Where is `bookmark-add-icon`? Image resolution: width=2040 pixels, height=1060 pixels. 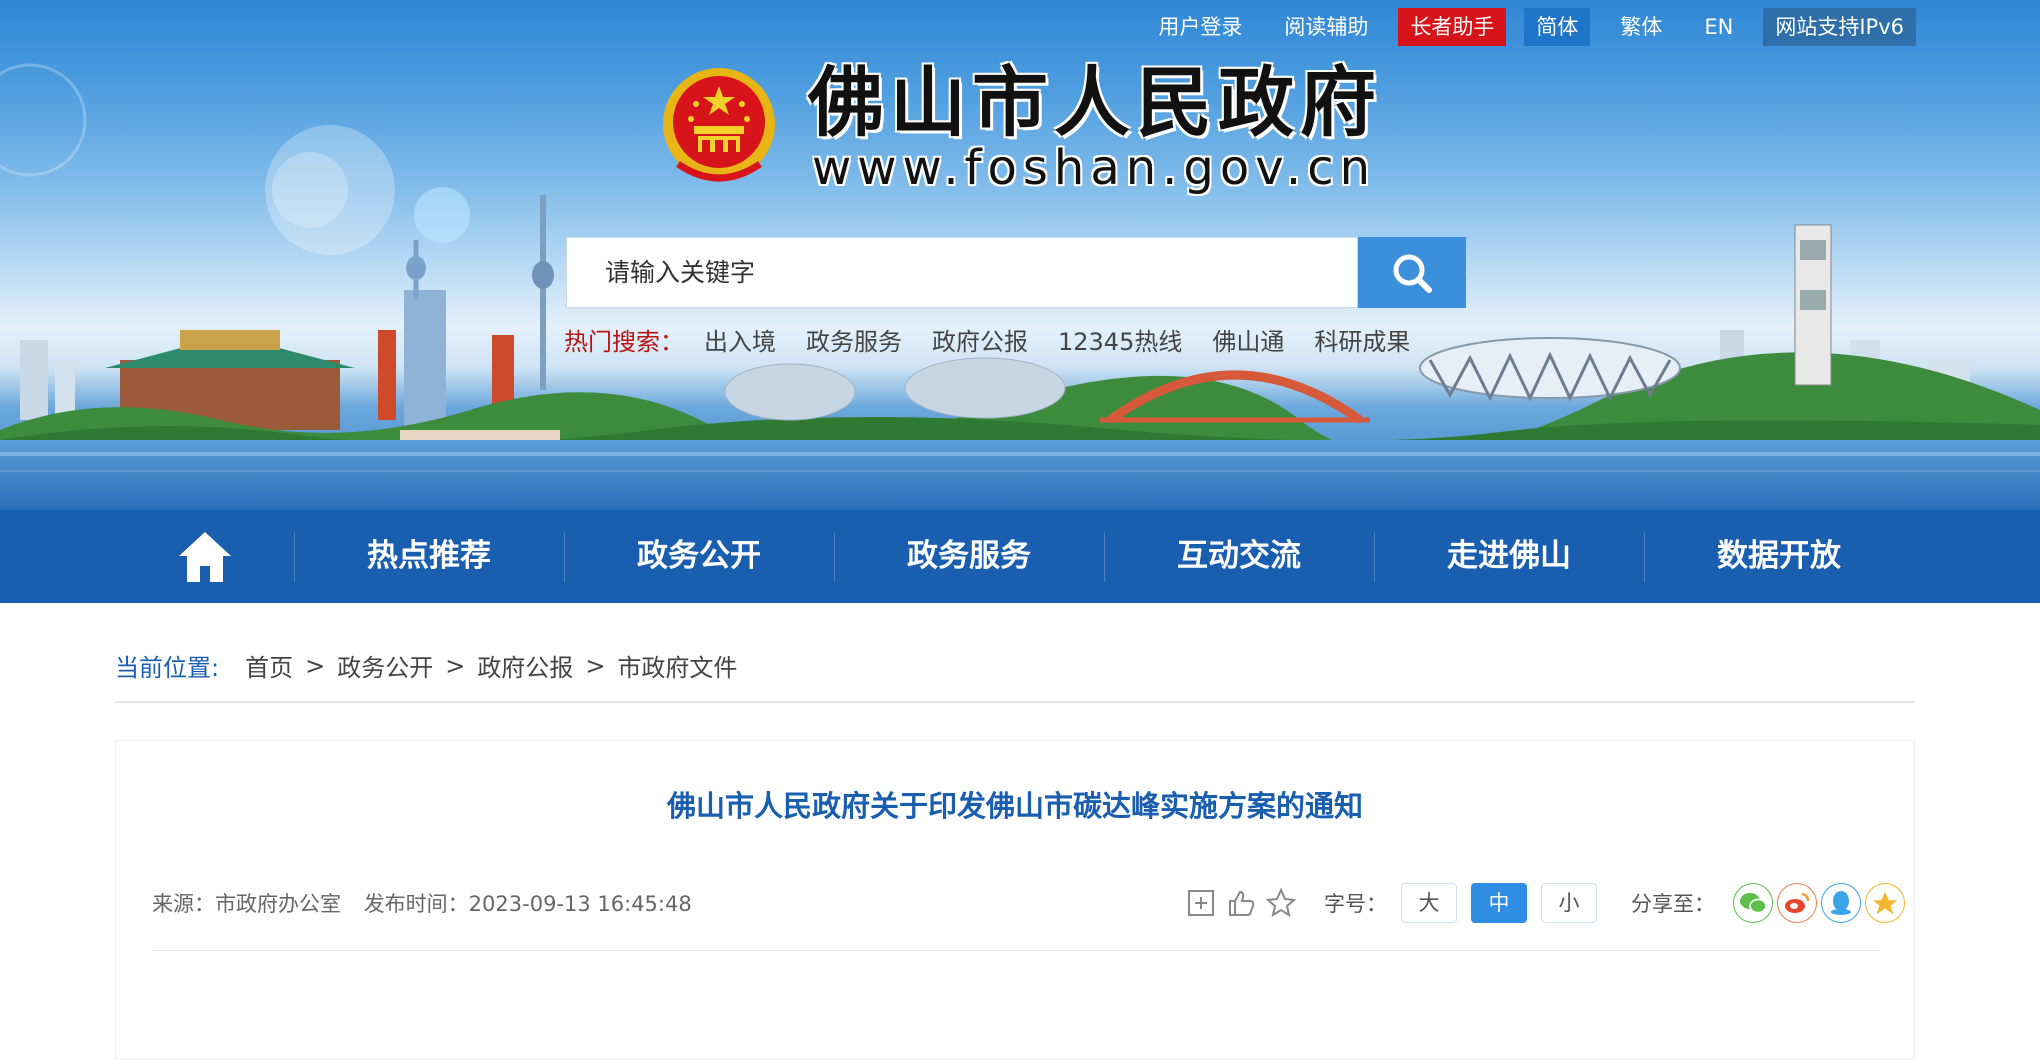 bookmark-add-icon is located at coordinates (1201, 903).